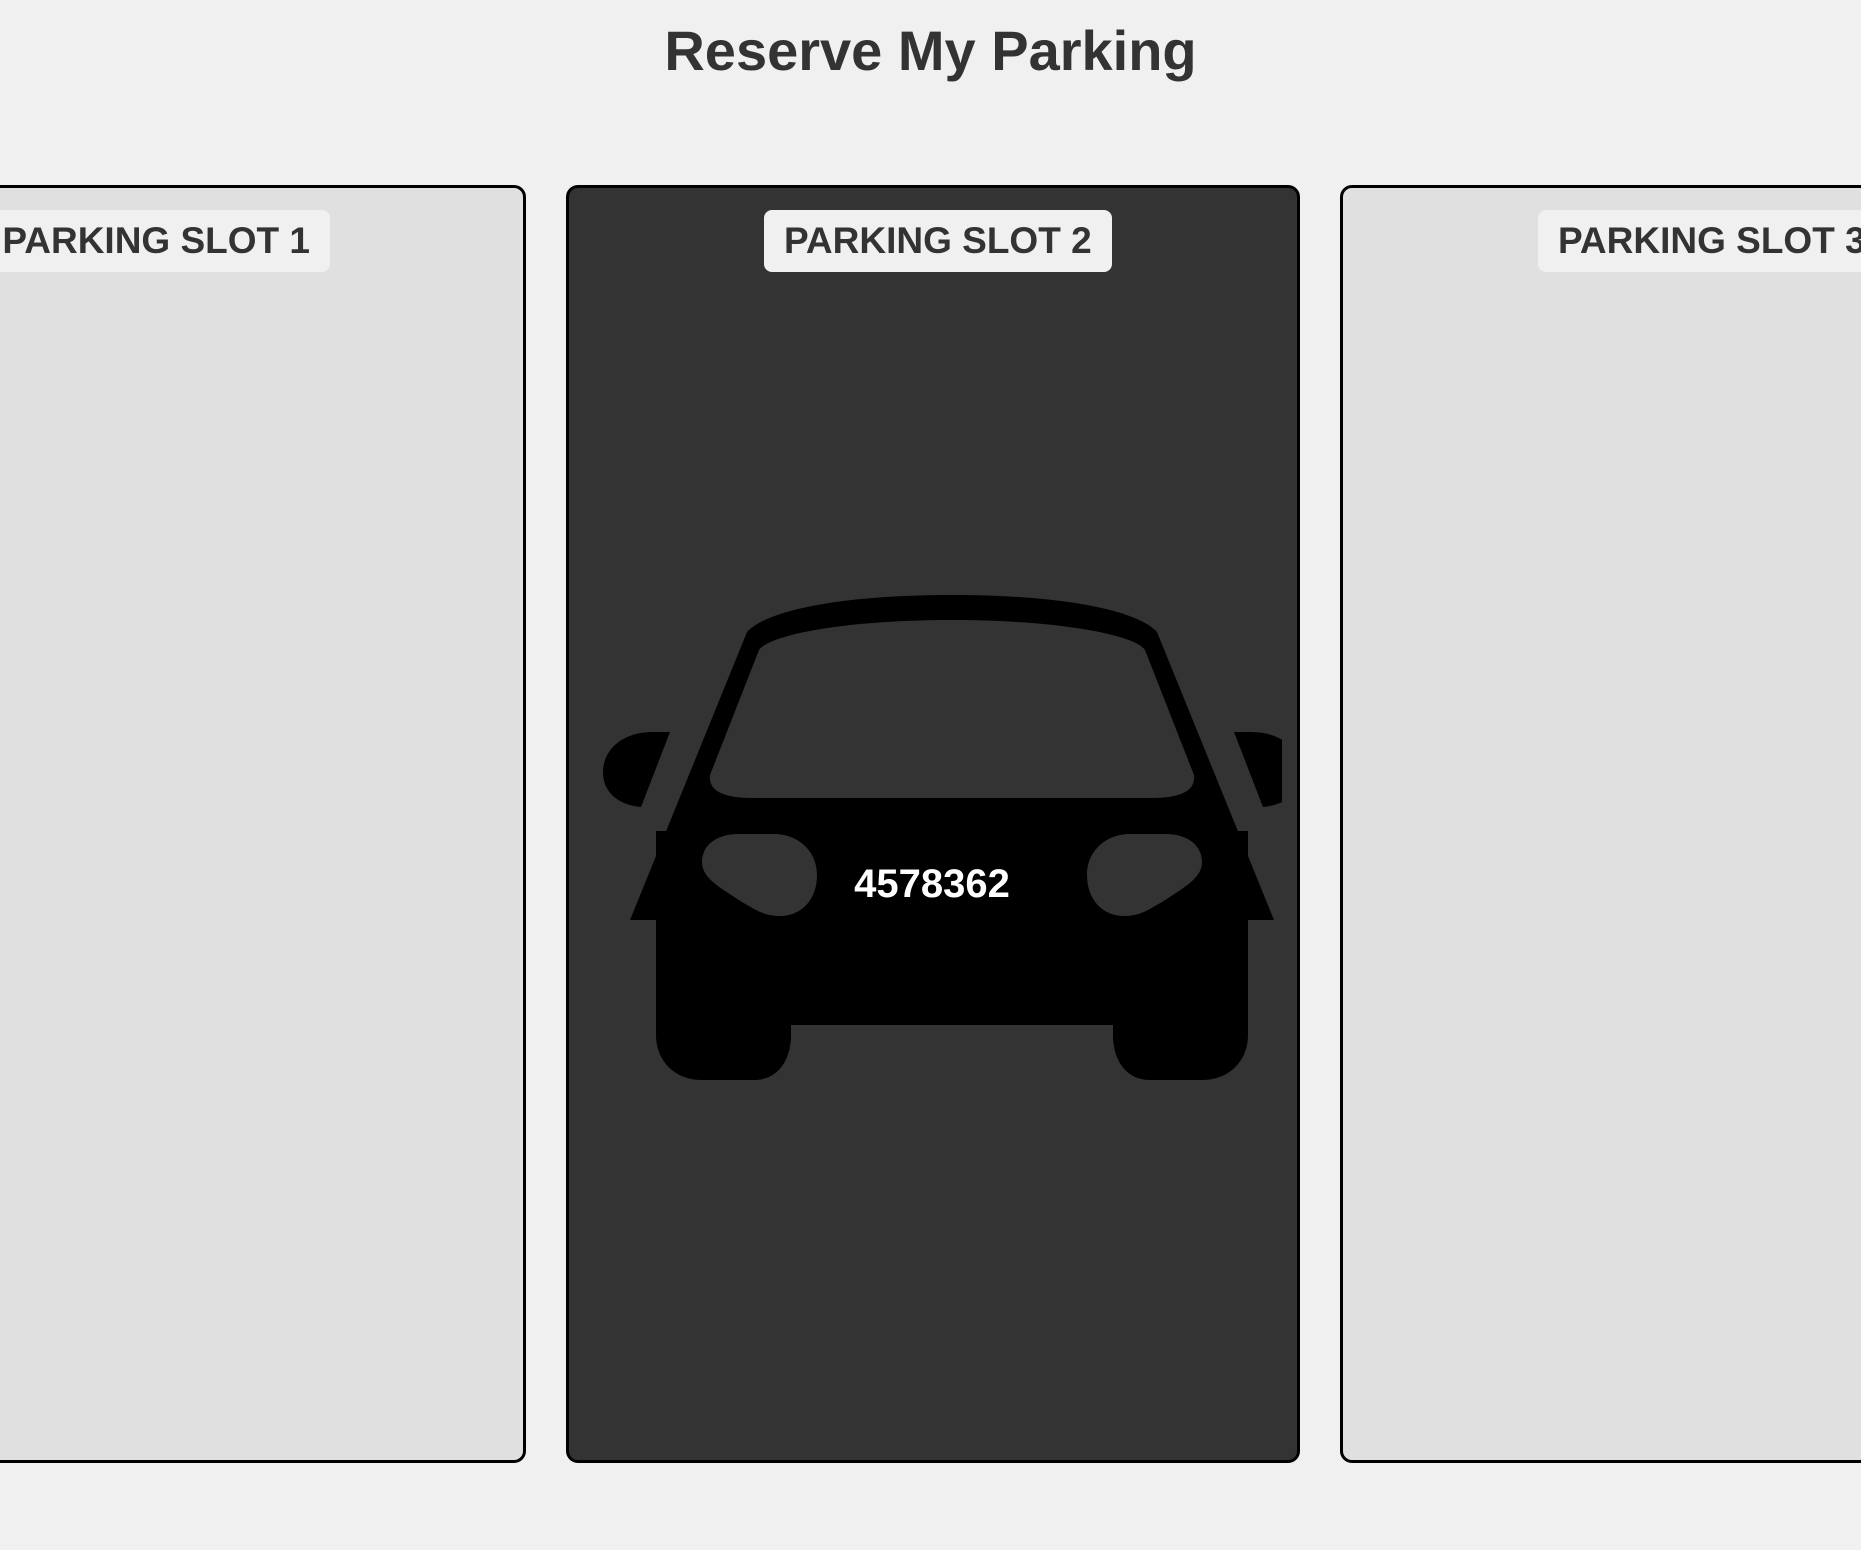  Describe the element at coordinates (930, 50) in the screenshot. I see `page-title: Reserve My Parking` at that location.